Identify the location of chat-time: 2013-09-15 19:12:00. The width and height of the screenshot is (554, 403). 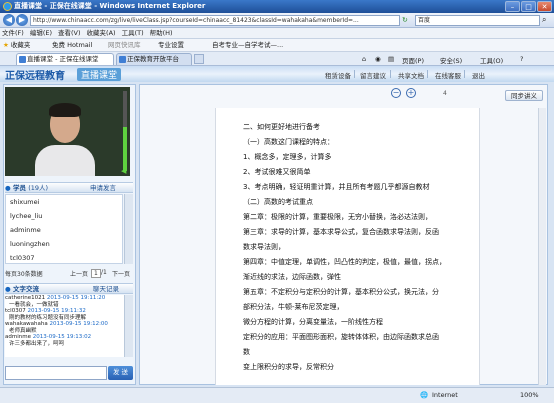
(78, 324).